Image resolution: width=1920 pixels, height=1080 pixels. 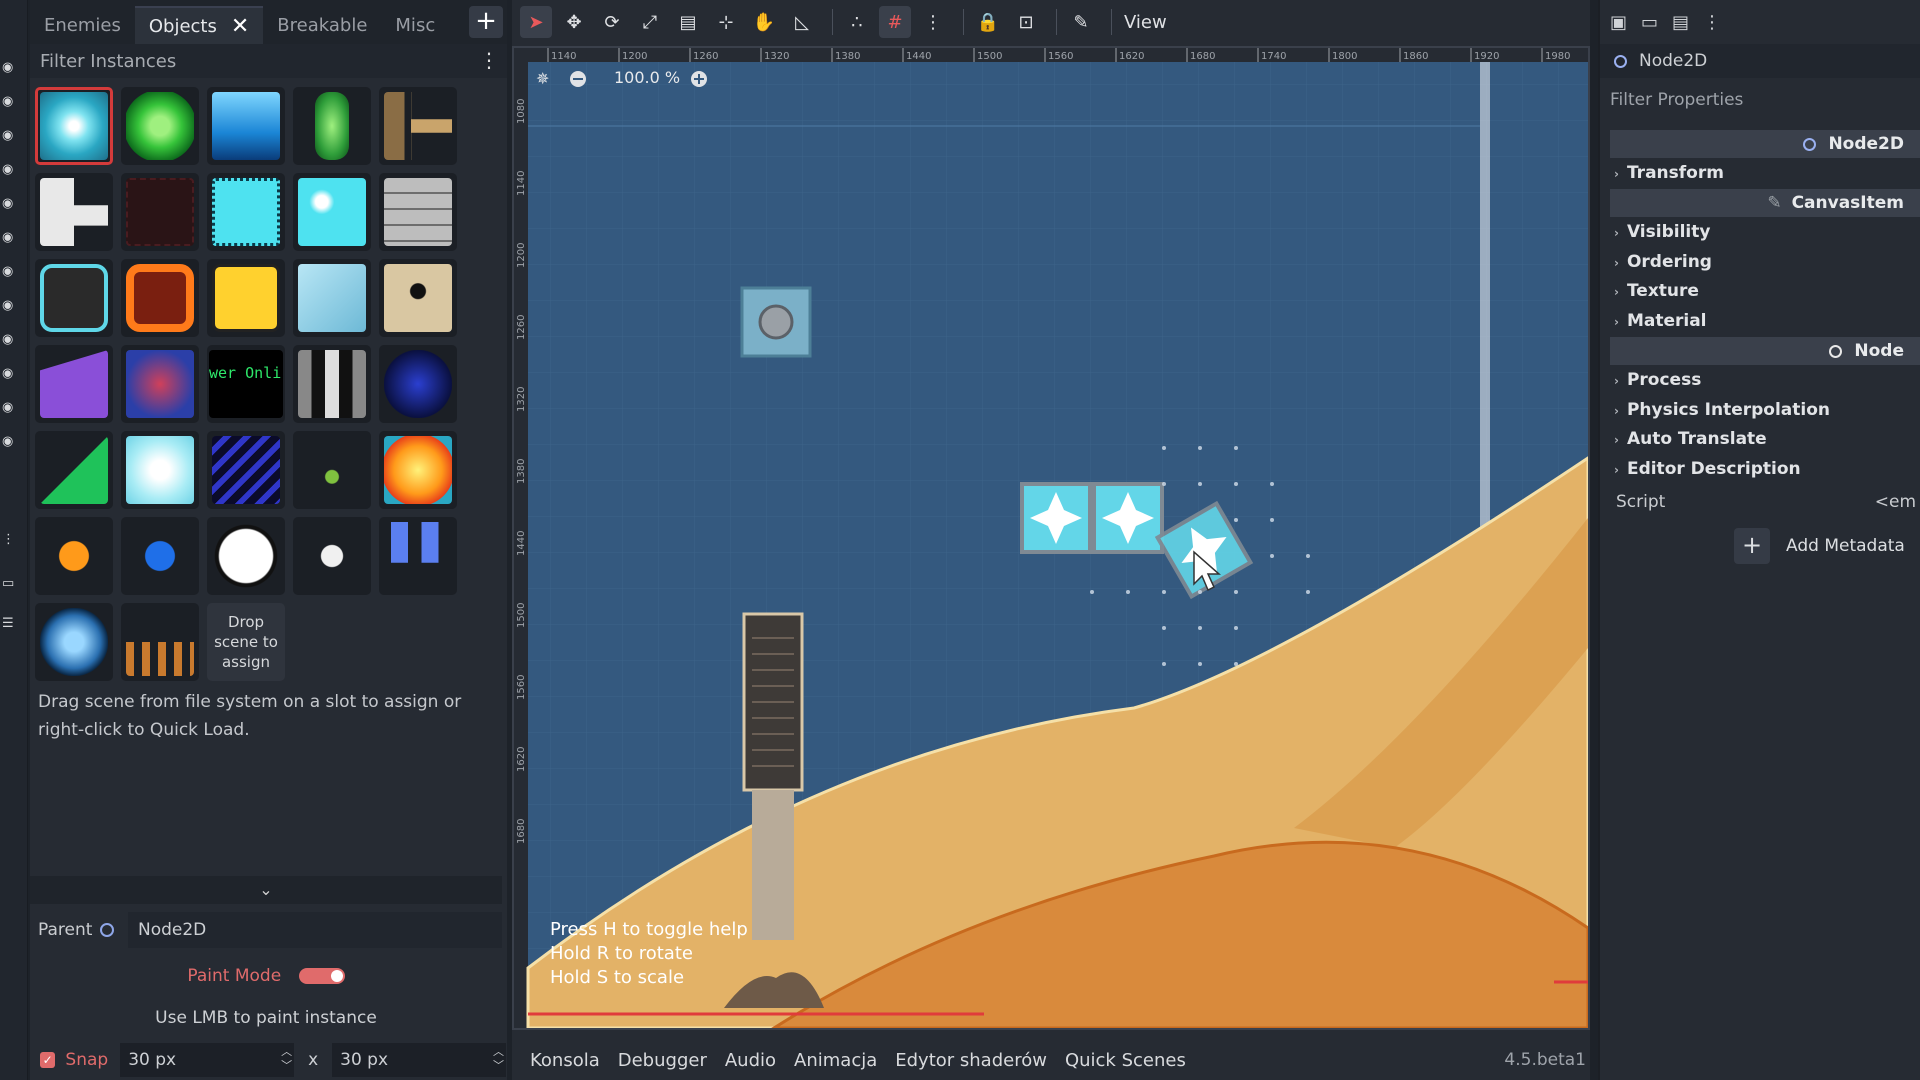 I want to click on ruler-tool-icon: ◺, so click(x=802, y=22).